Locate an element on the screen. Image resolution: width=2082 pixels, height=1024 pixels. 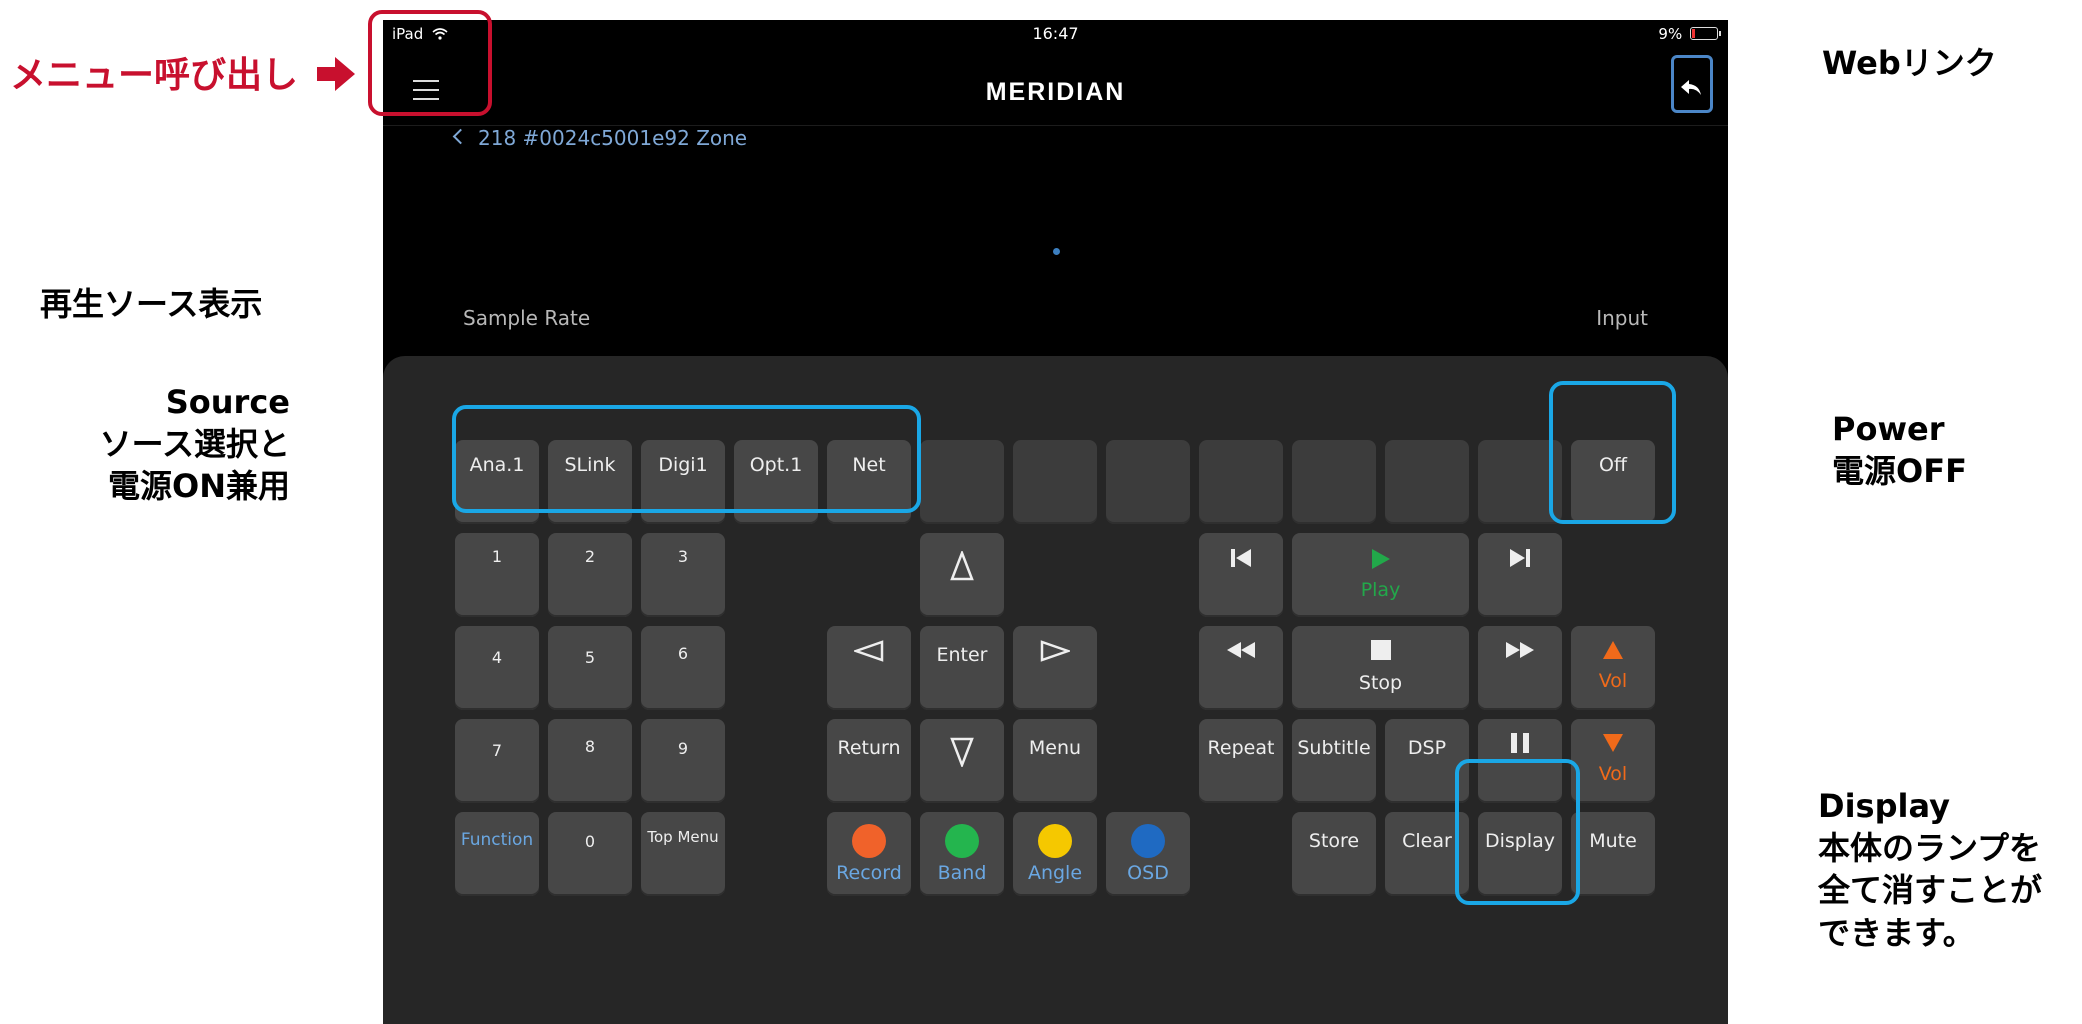
source-annotation: Source ソース選択と 電源ON兼用 is located at coordinates (195, 444).